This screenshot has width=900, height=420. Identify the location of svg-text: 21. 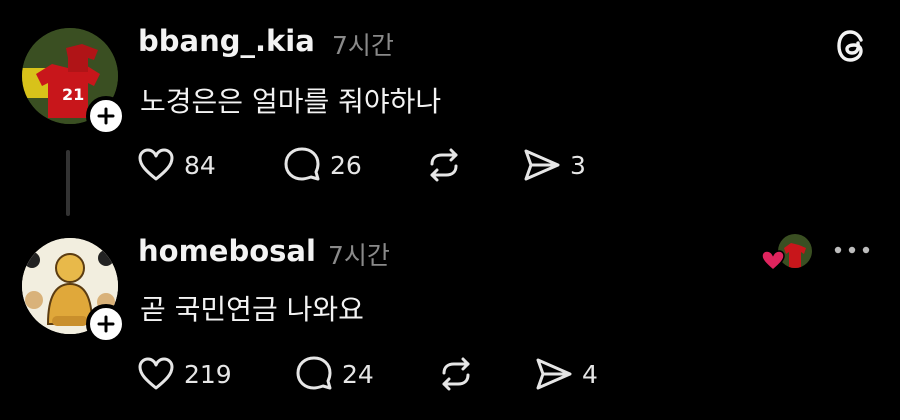
(73, 94).